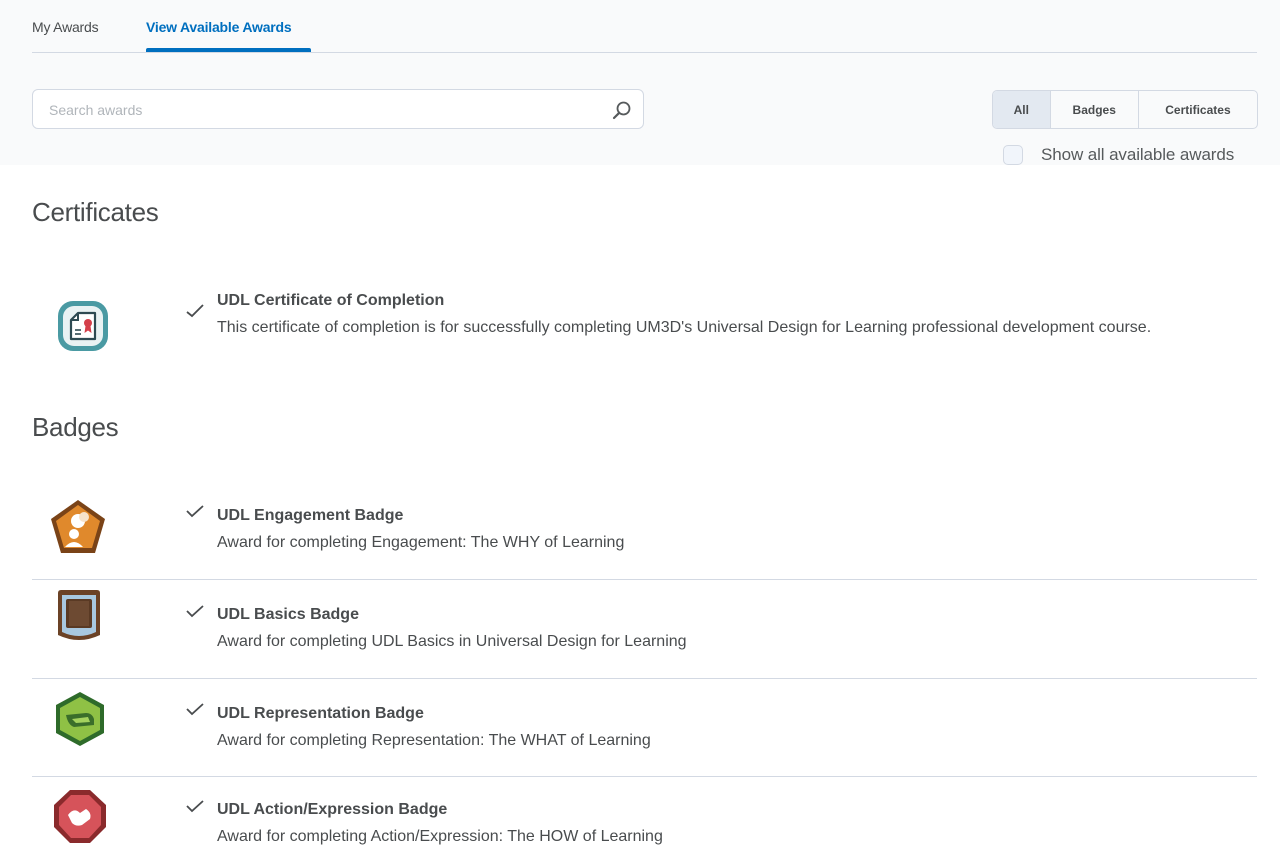  I want to click on badges-heading: Badges, so click(75, 427).